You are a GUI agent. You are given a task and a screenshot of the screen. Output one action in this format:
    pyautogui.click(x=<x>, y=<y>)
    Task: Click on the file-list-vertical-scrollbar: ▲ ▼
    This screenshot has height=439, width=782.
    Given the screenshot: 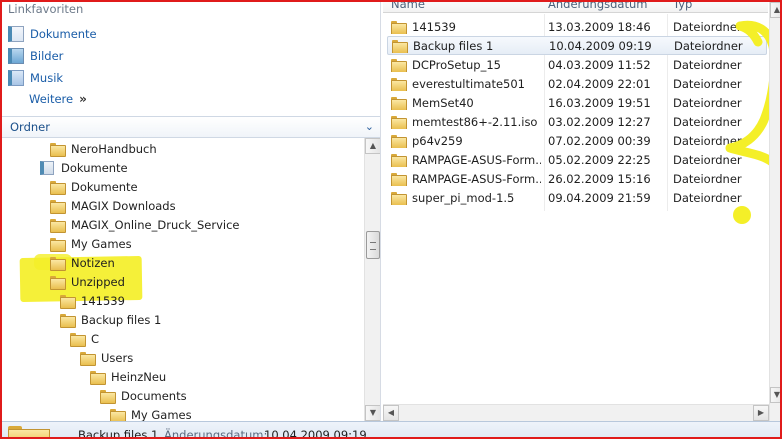 What is the action you would take?
    pyautogui.click(x=774, y=211)
    